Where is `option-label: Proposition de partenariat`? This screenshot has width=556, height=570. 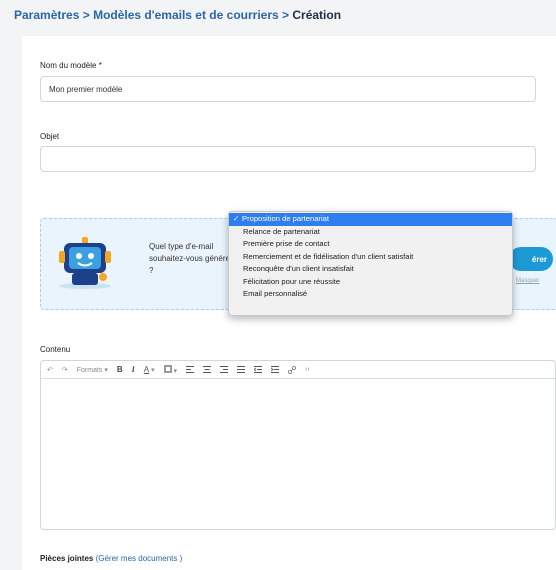 option-label: Proposition de partenariat is located at coordinates (285, 218).